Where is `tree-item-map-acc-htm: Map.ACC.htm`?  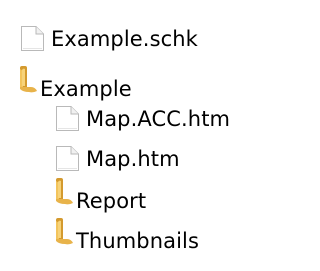
tree-item-map-acc-htm: Map.ACC.htm is located at coordinates (142, 112).